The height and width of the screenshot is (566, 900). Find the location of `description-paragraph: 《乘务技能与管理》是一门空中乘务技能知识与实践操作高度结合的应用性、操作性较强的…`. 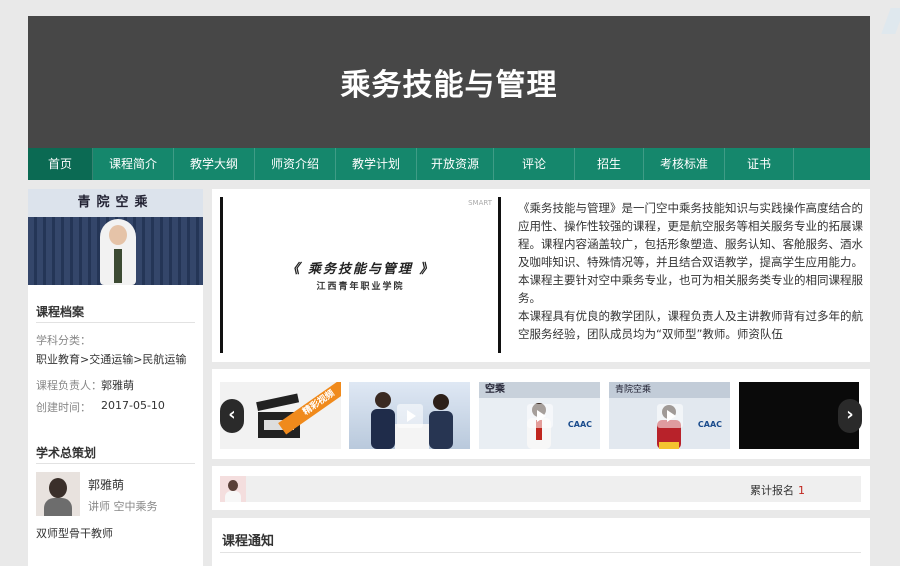

description-paragraph: 《乘务技能与管理》是一门空中乘务技能知识与实践操作高度结合的应用性、操作性较强的… is located at coordinates (690, 253).